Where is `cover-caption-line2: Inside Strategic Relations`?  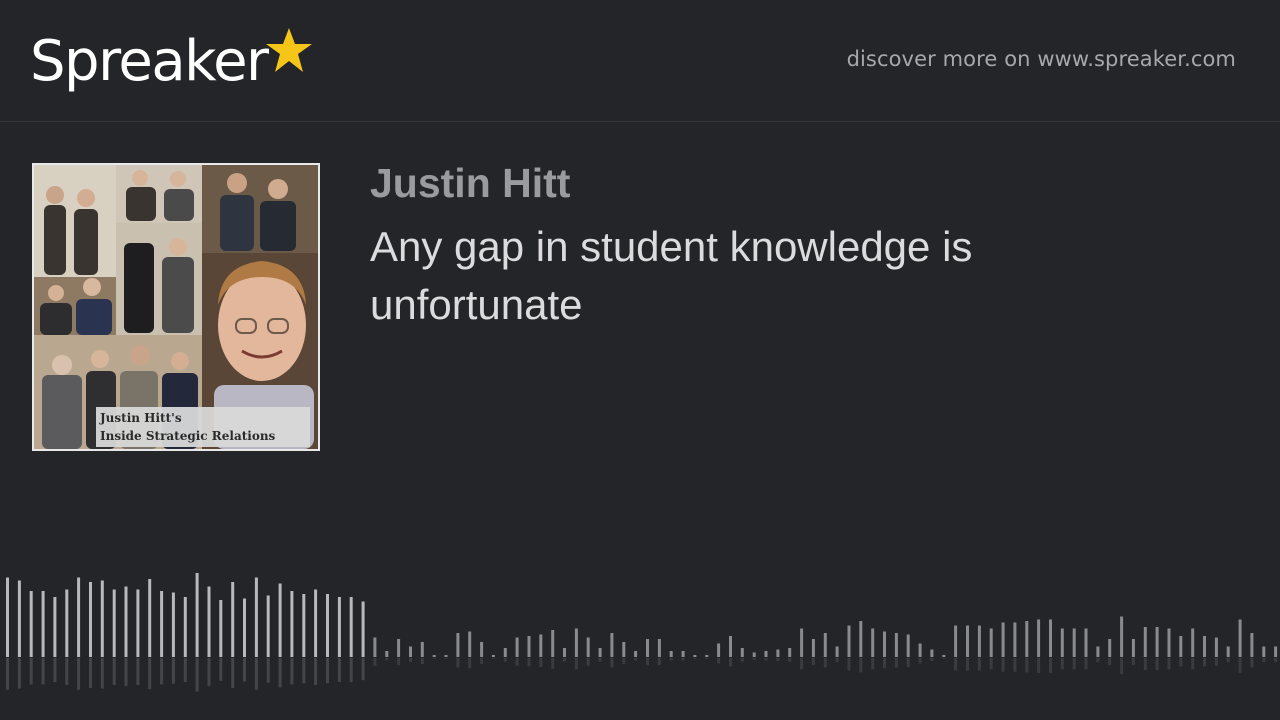 cover-caption-line2: Inside Strategic Relations is located at coordinates (188, 436).